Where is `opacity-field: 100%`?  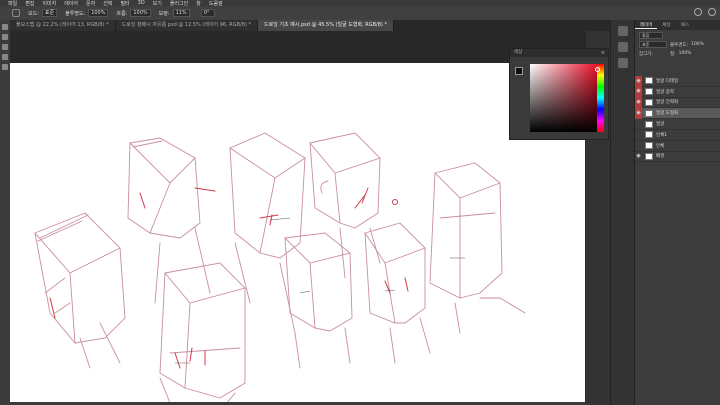 opacity-field: 100% is located at coordinates (98, 13).